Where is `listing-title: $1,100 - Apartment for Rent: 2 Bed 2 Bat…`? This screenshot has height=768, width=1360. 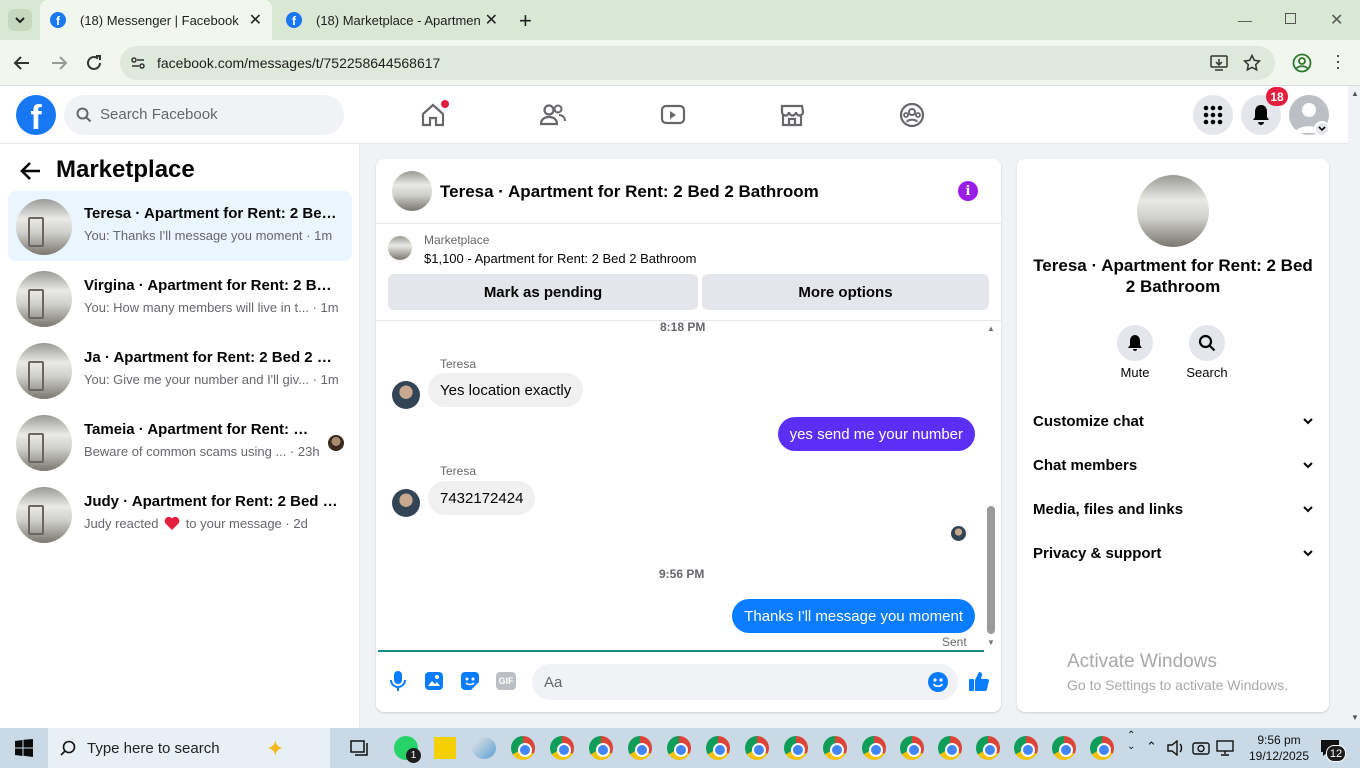
listing-title: $1,100 - Apartment for Rent: 2 Bed 2 Bat… is located at coordinates (560, 258).